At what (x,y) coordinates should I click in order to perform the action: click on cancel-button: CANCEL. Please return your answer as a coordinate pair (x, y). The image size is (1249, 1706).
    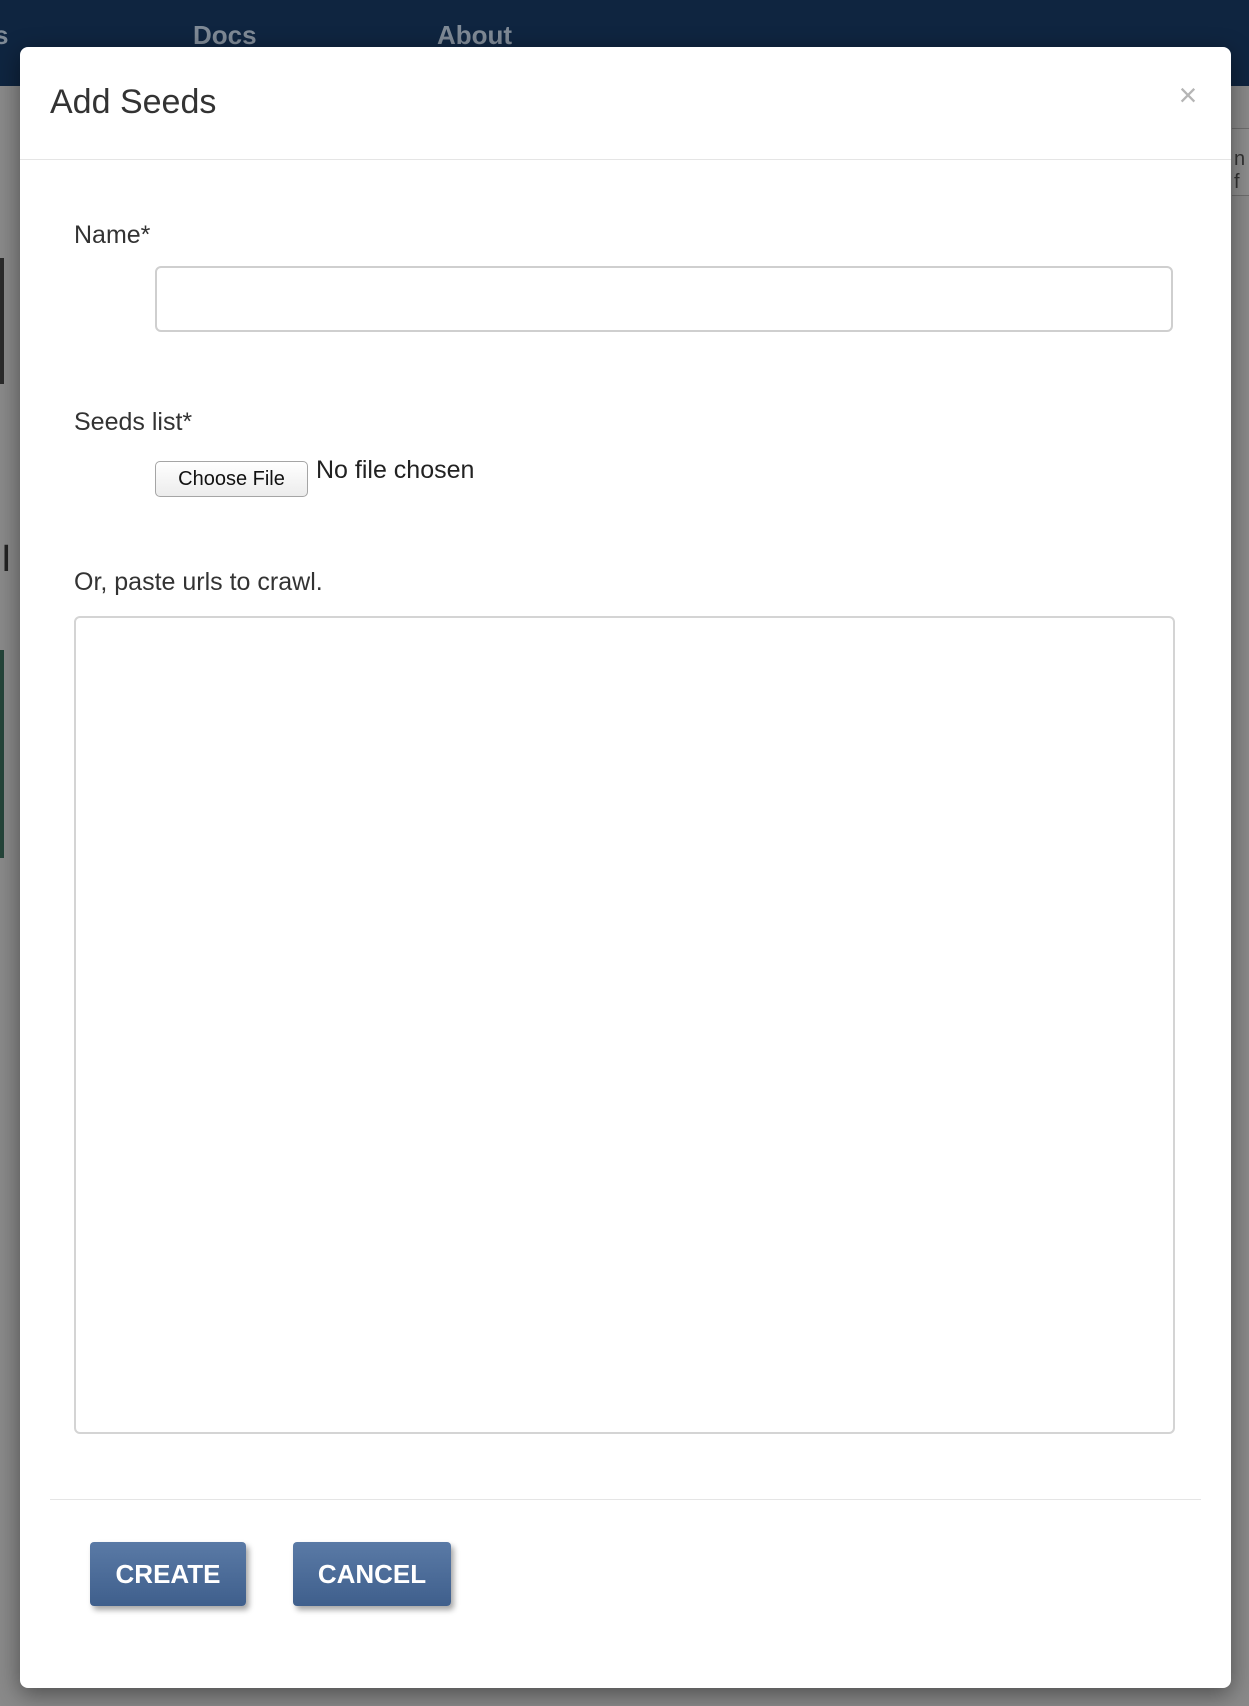
    Looking at the image, I should click on (372, 1574).